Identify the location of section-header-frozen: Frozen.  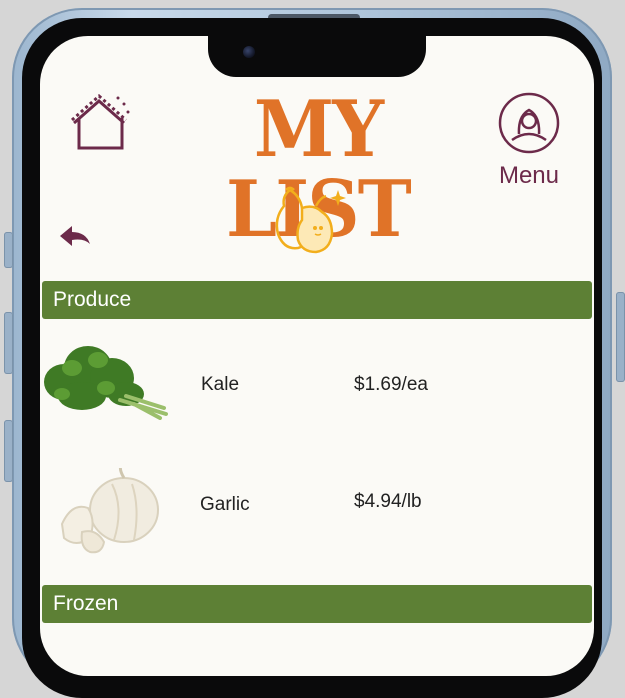
(317, 604).